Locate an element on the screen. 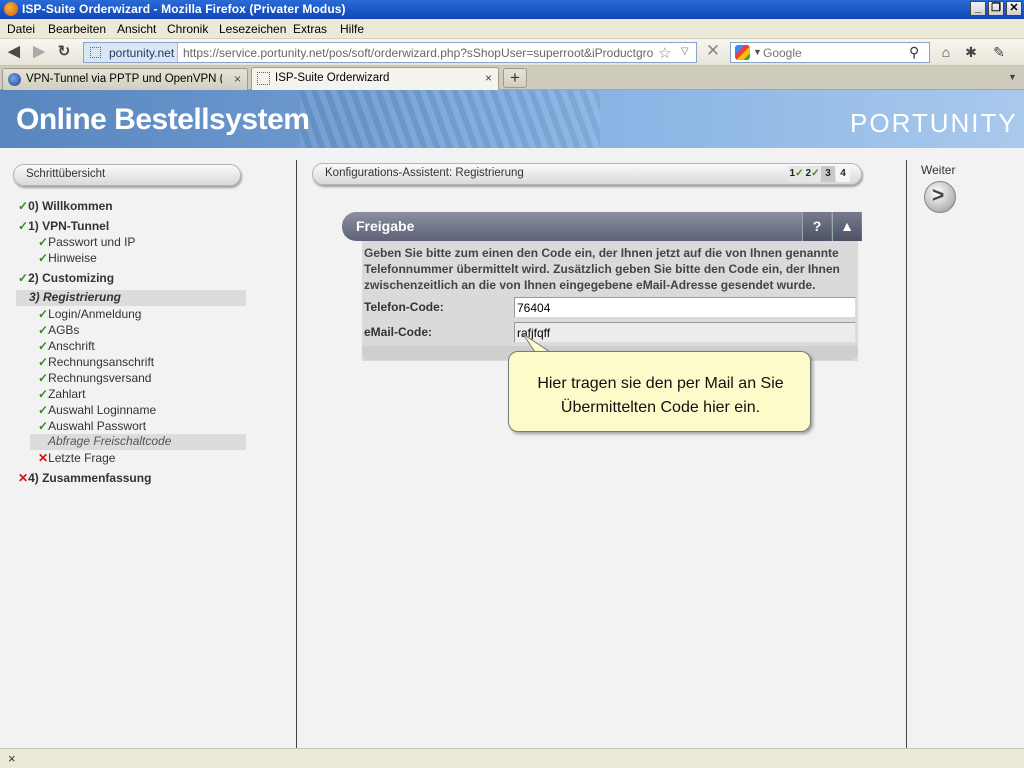 The height and width of the screenshot is (768, 1024). reload-icon: ↻ is located at coordinates (64, 52).